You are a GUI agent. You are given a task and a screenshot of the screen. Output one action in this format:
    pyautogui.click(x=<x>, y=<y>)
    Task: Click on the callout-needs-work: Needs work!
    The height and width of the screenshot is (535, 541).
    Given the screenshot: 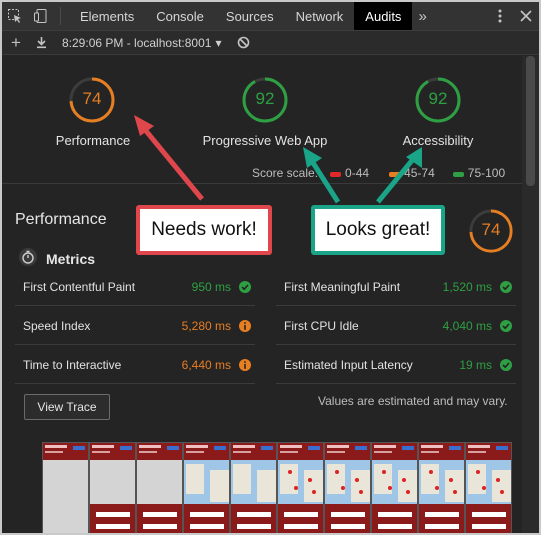 What is the action you would take?
    pyautogui.click(x=204, y=230)
    